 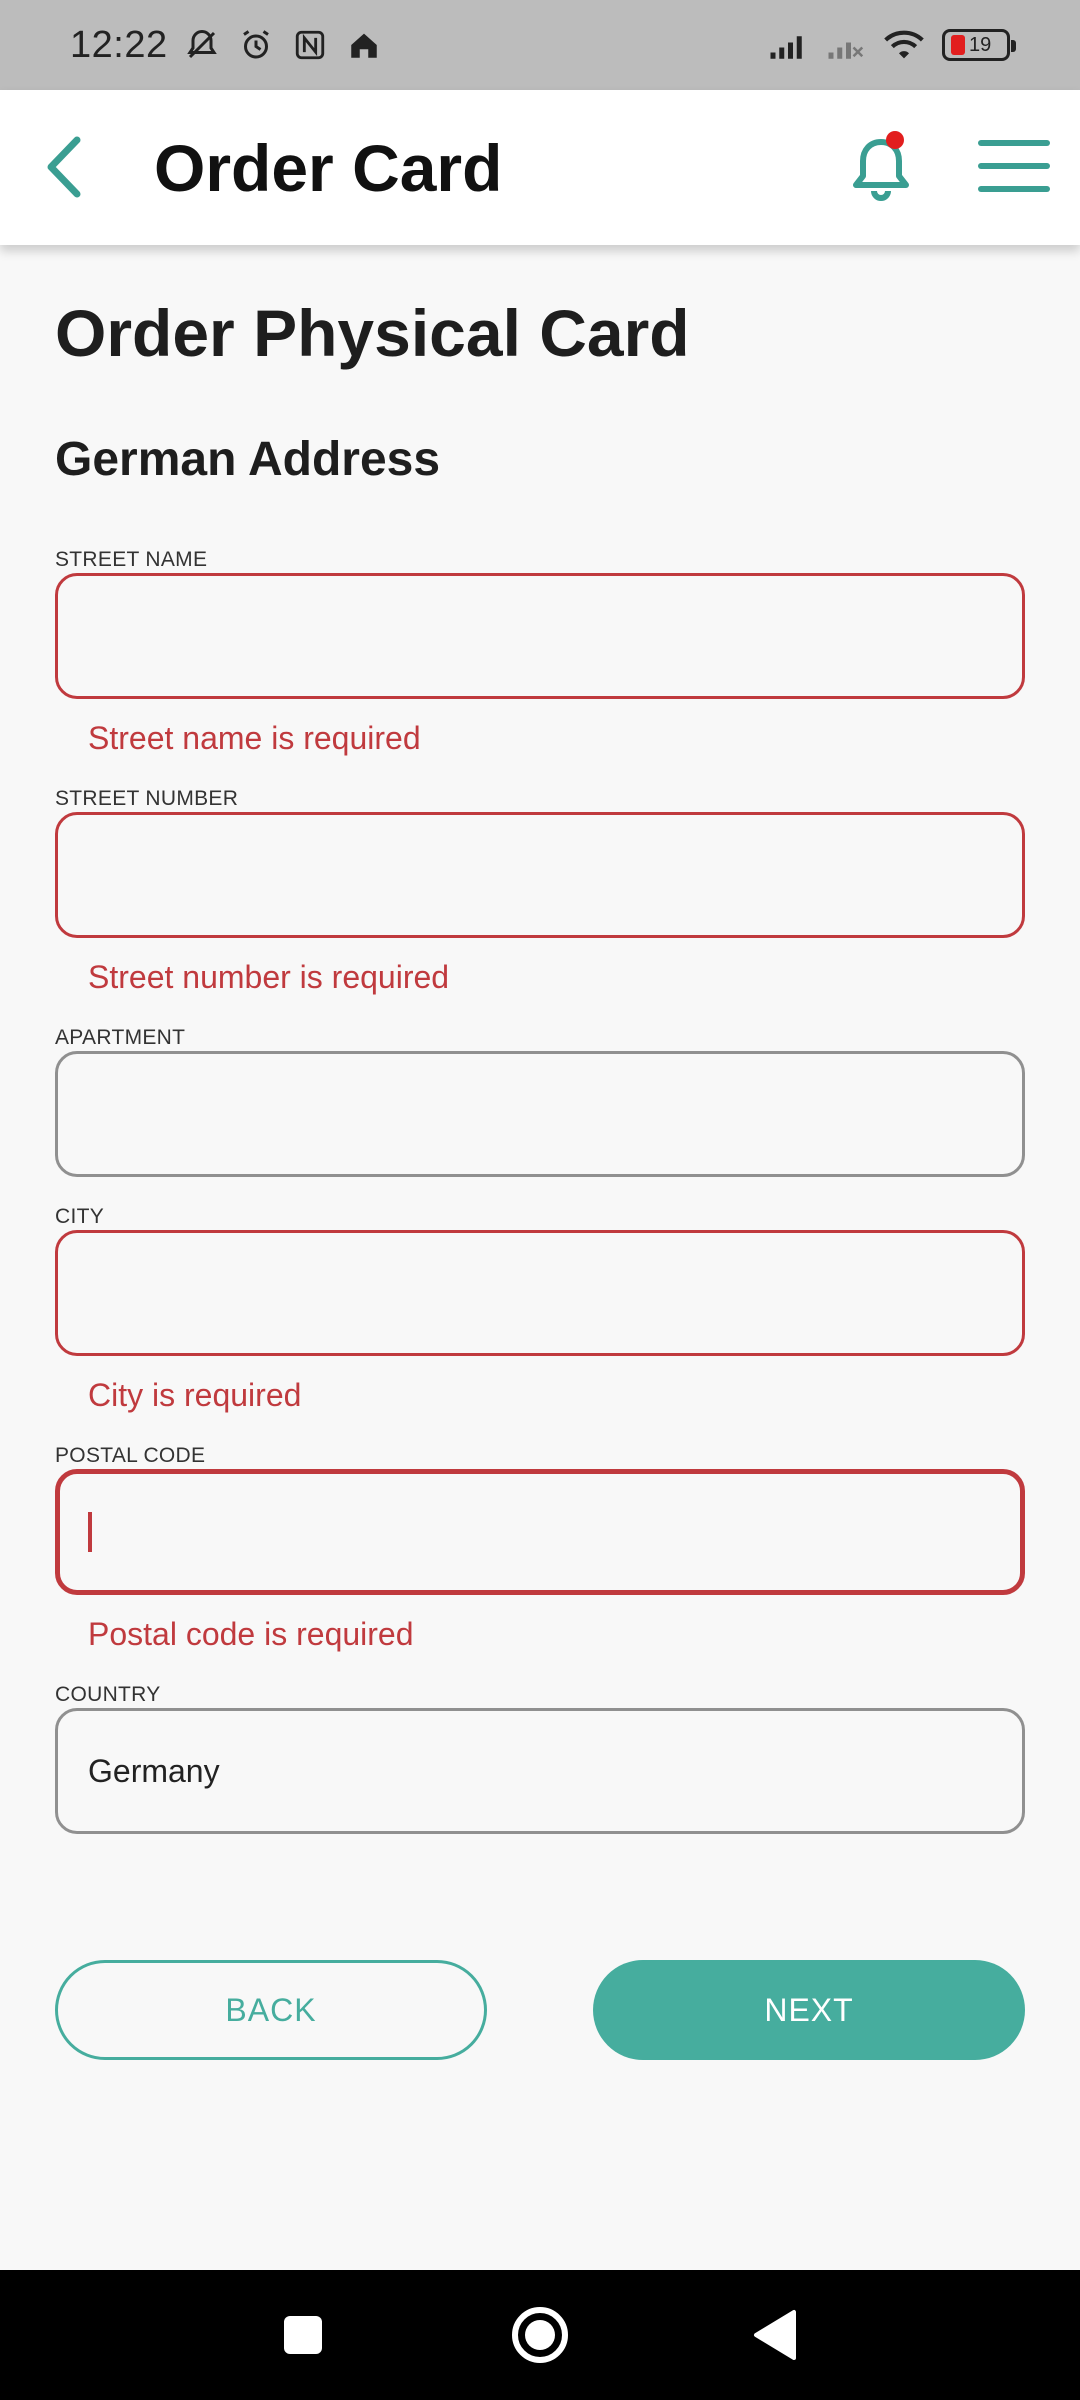 I want to click on recents-button, so click(x=303, y=2335).